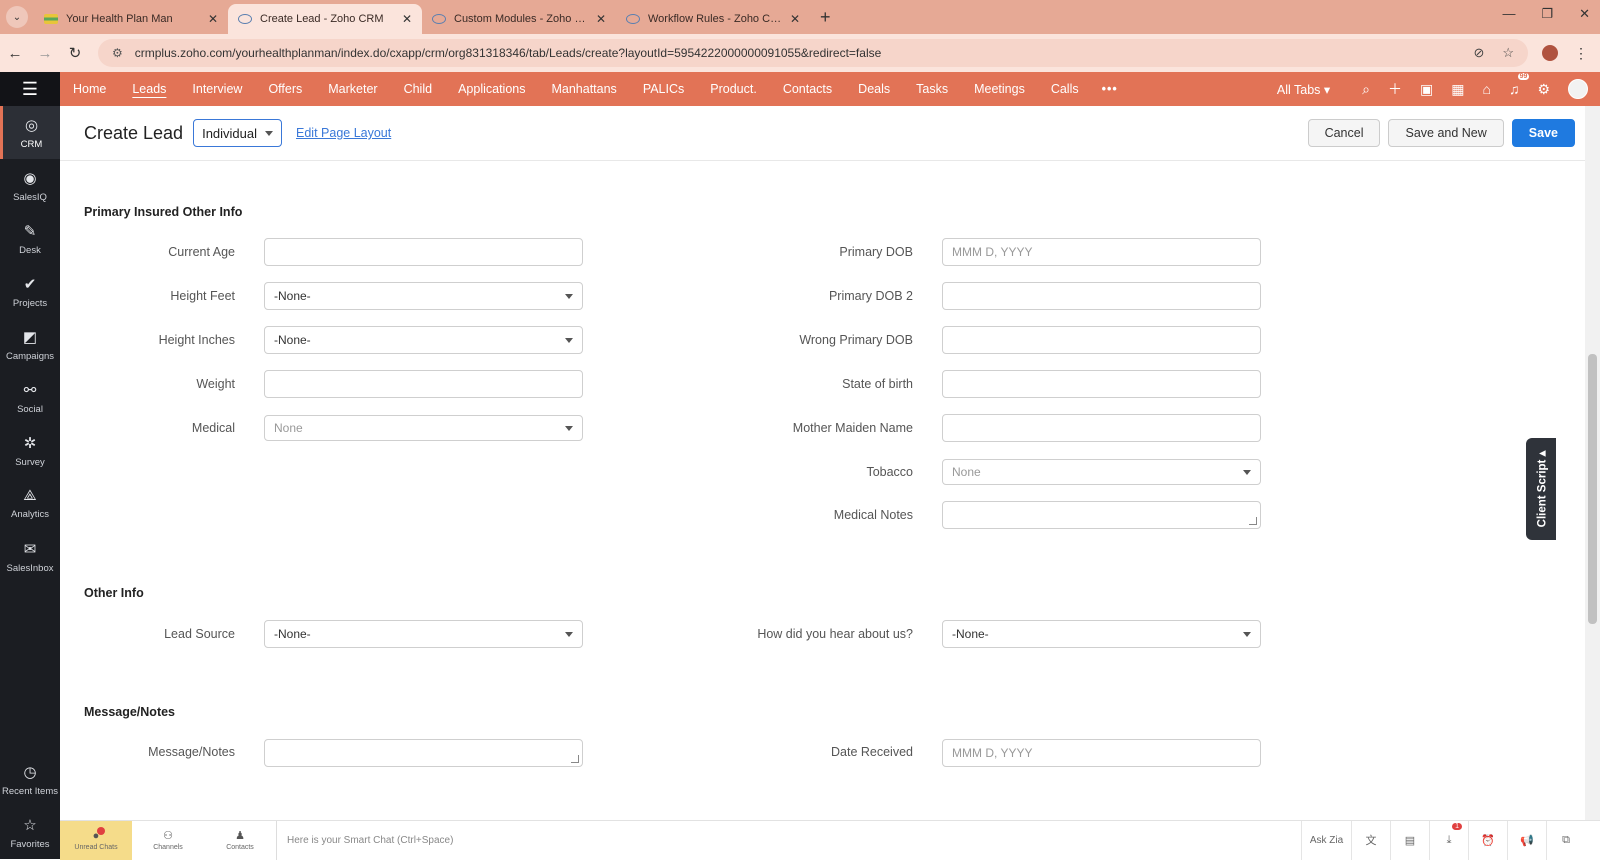 Image resolution: width=1600 pixels, height=860 pixels. Describe the element at coordinates (856, 340) in the screenshot. I see `field-label: Wrong Primary DOB` at that location.